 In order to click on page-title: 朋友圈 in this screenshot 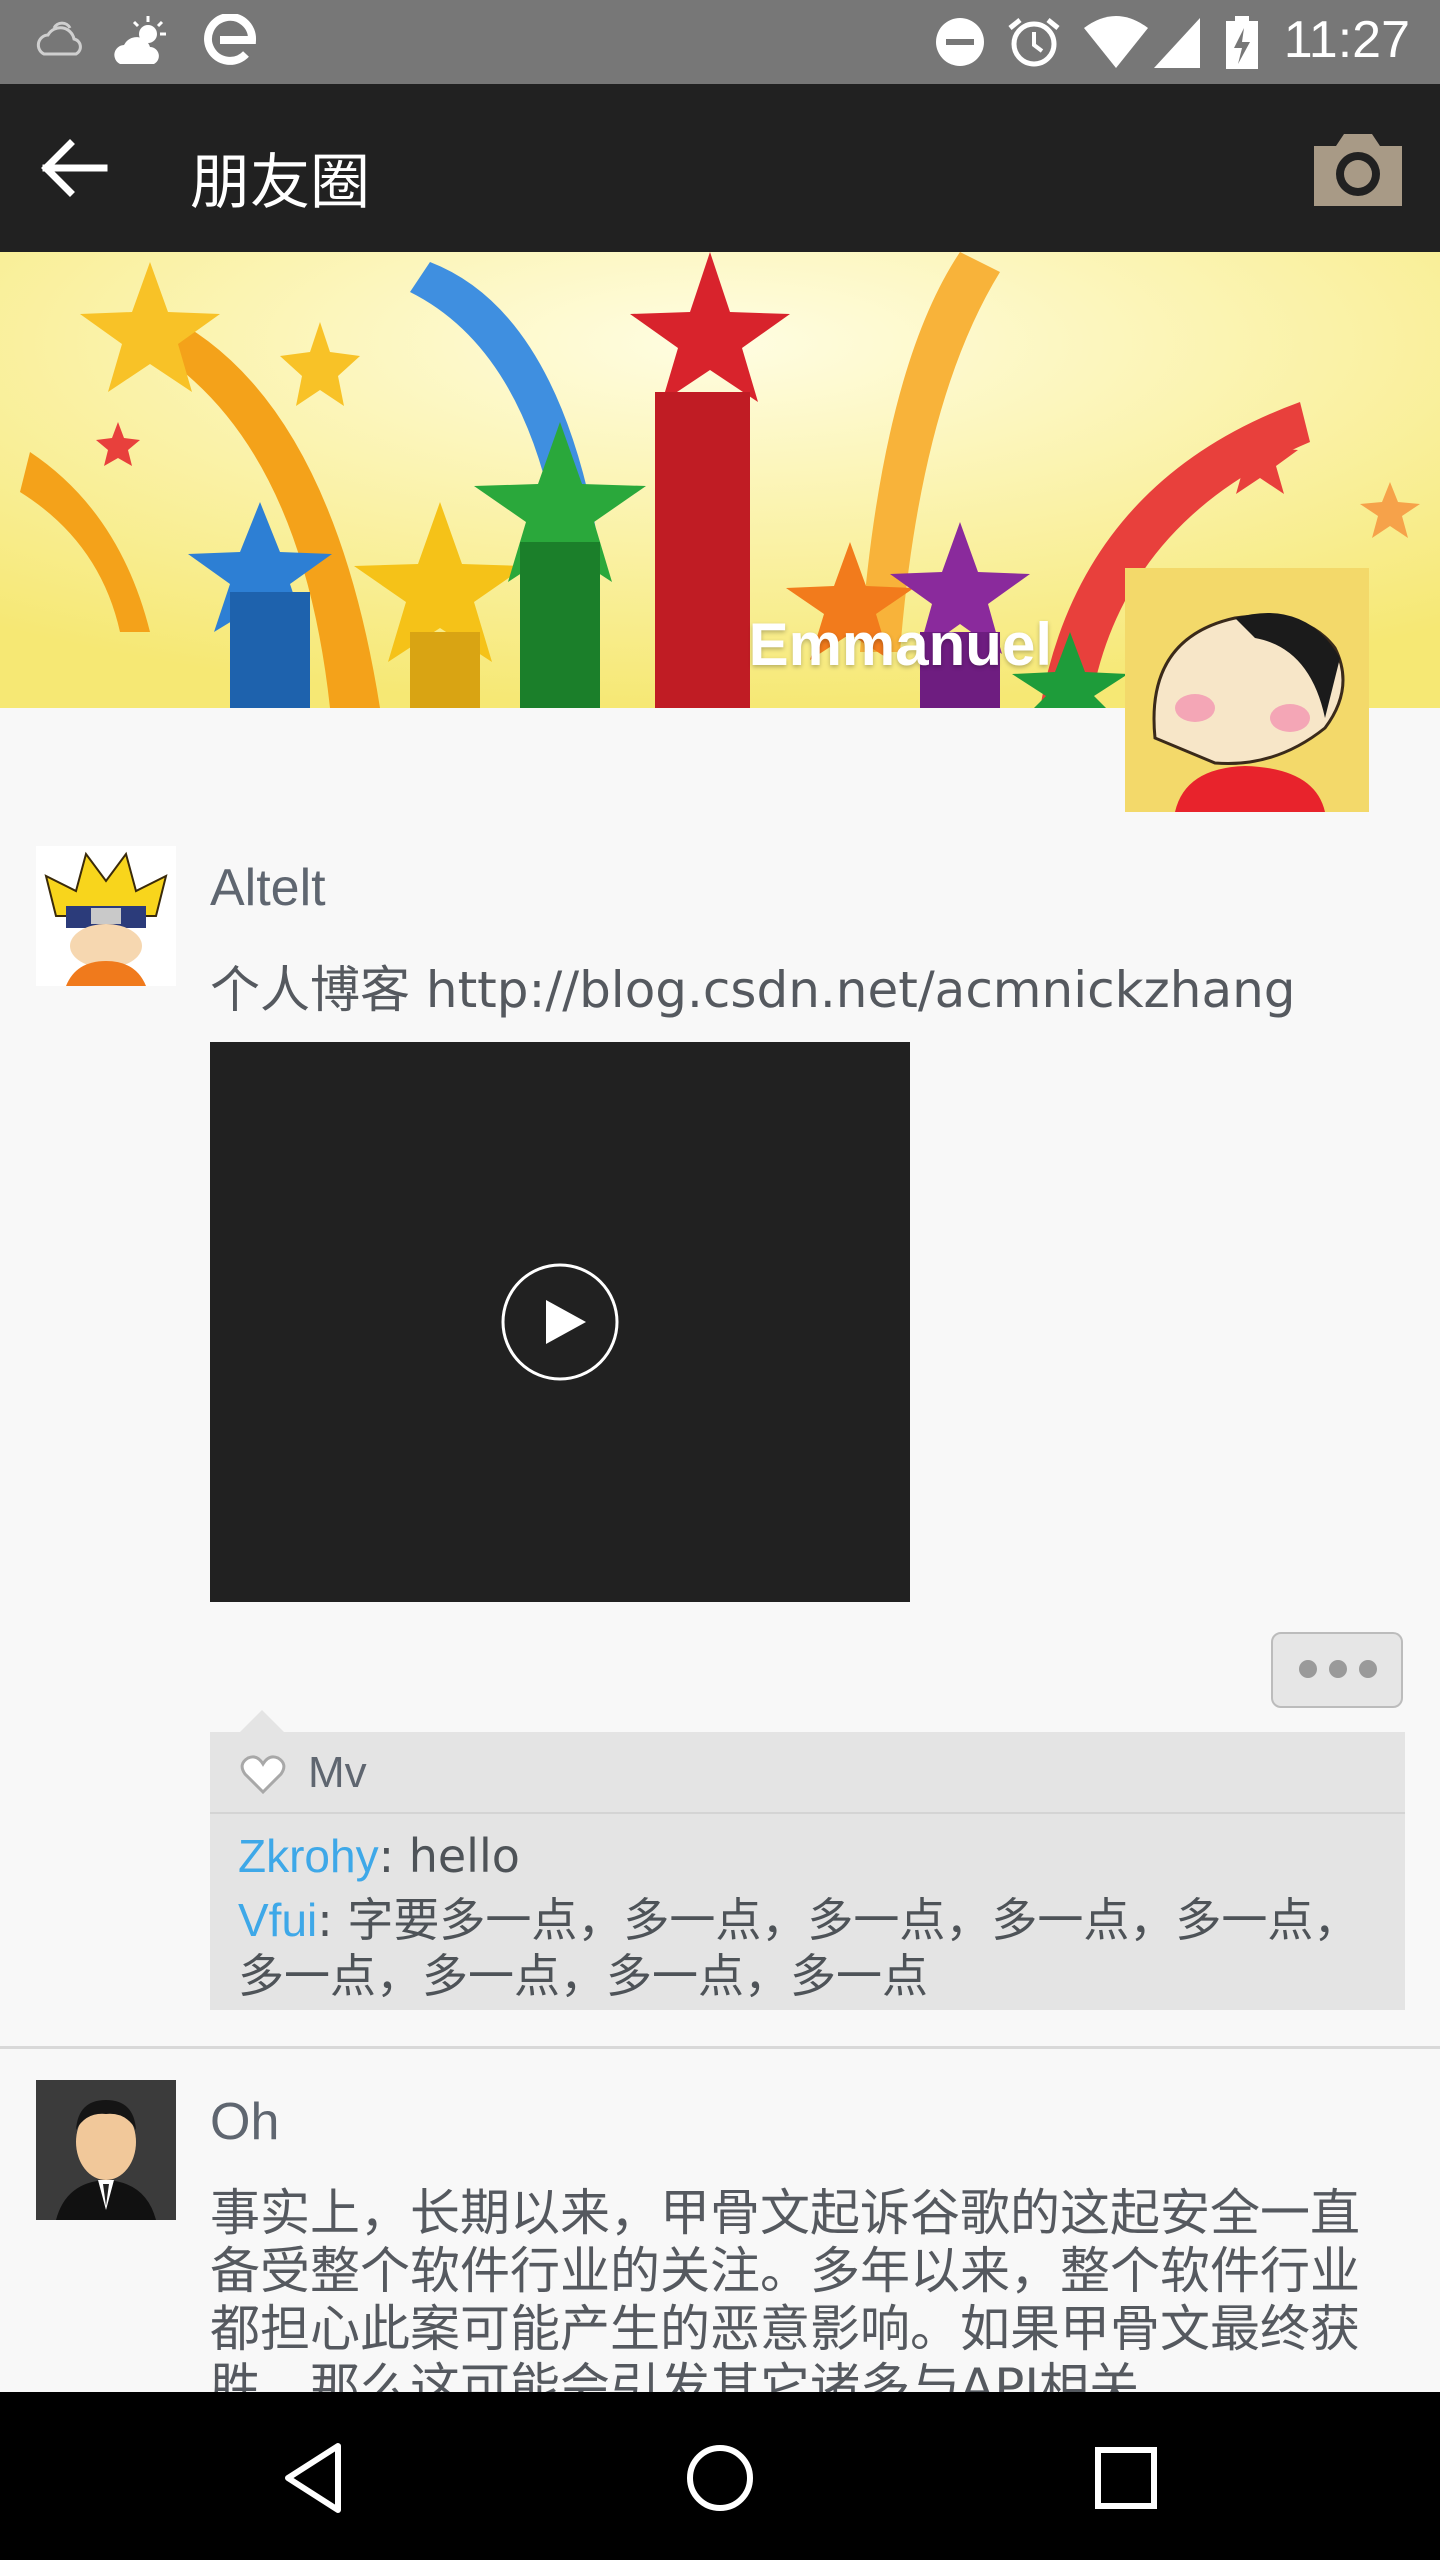, I will do `click(280, 183)`.